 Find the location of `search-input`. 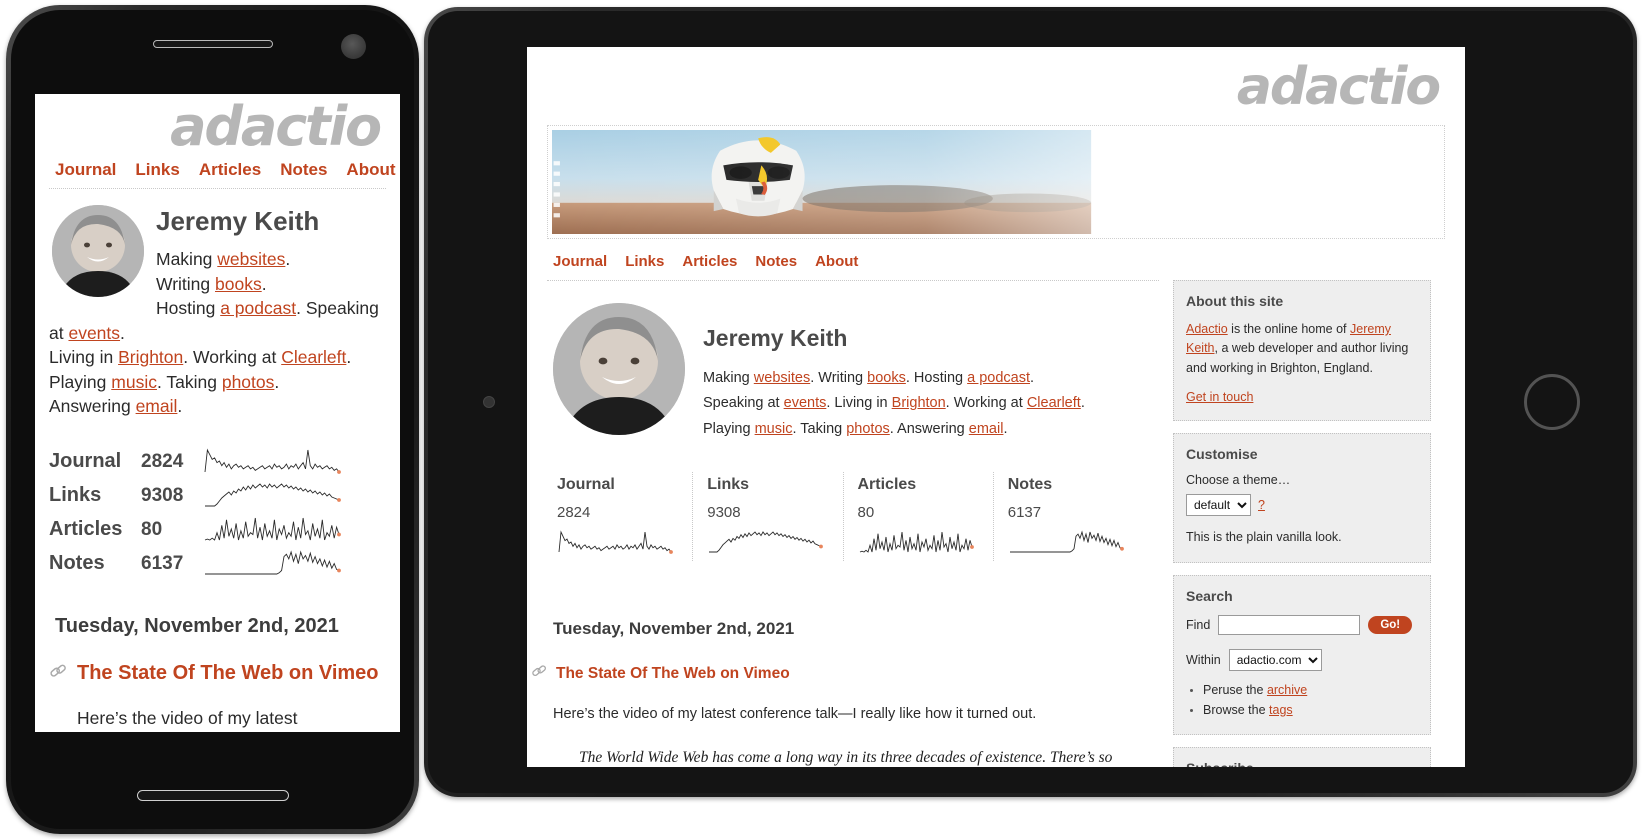

search-input is located at coordinates (1289, 624).